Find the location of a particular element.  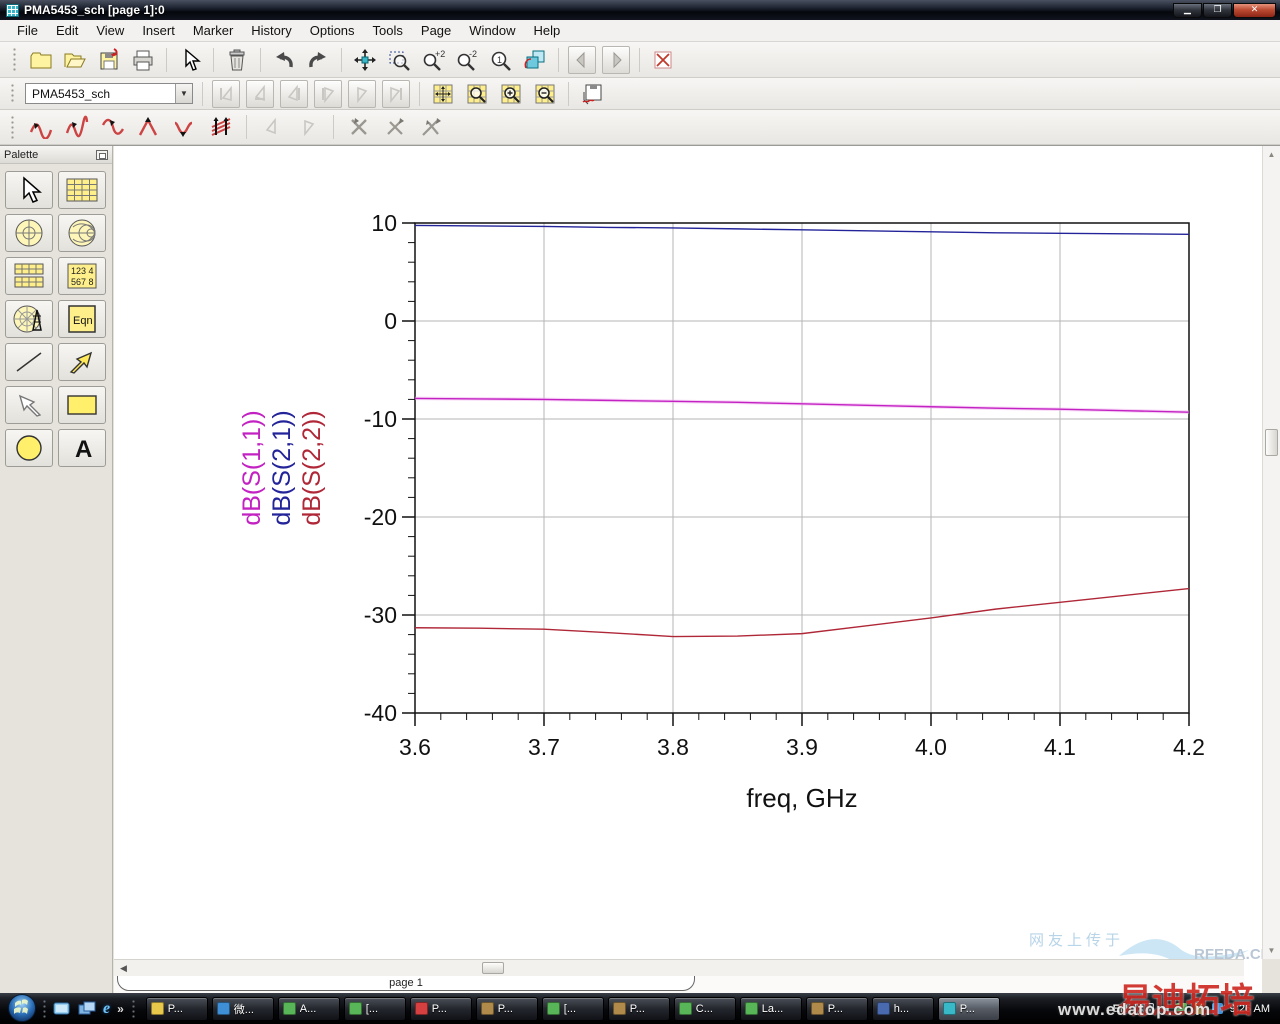

open-button is located at coordinates (75, 60).